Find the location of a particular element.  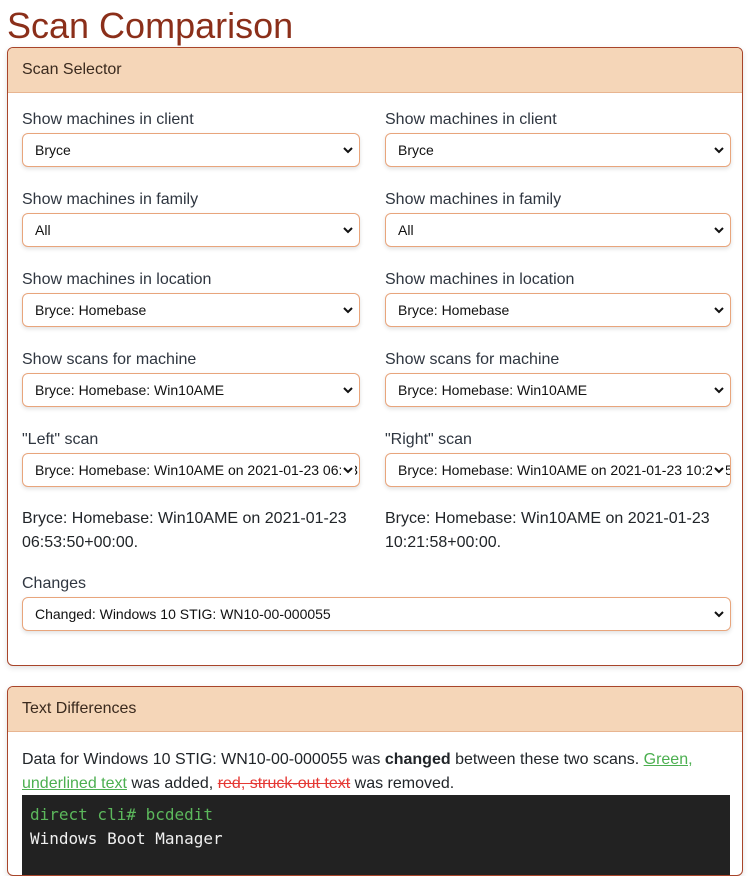

removed-suffix: was removed. is located at coordinates (402, 783).